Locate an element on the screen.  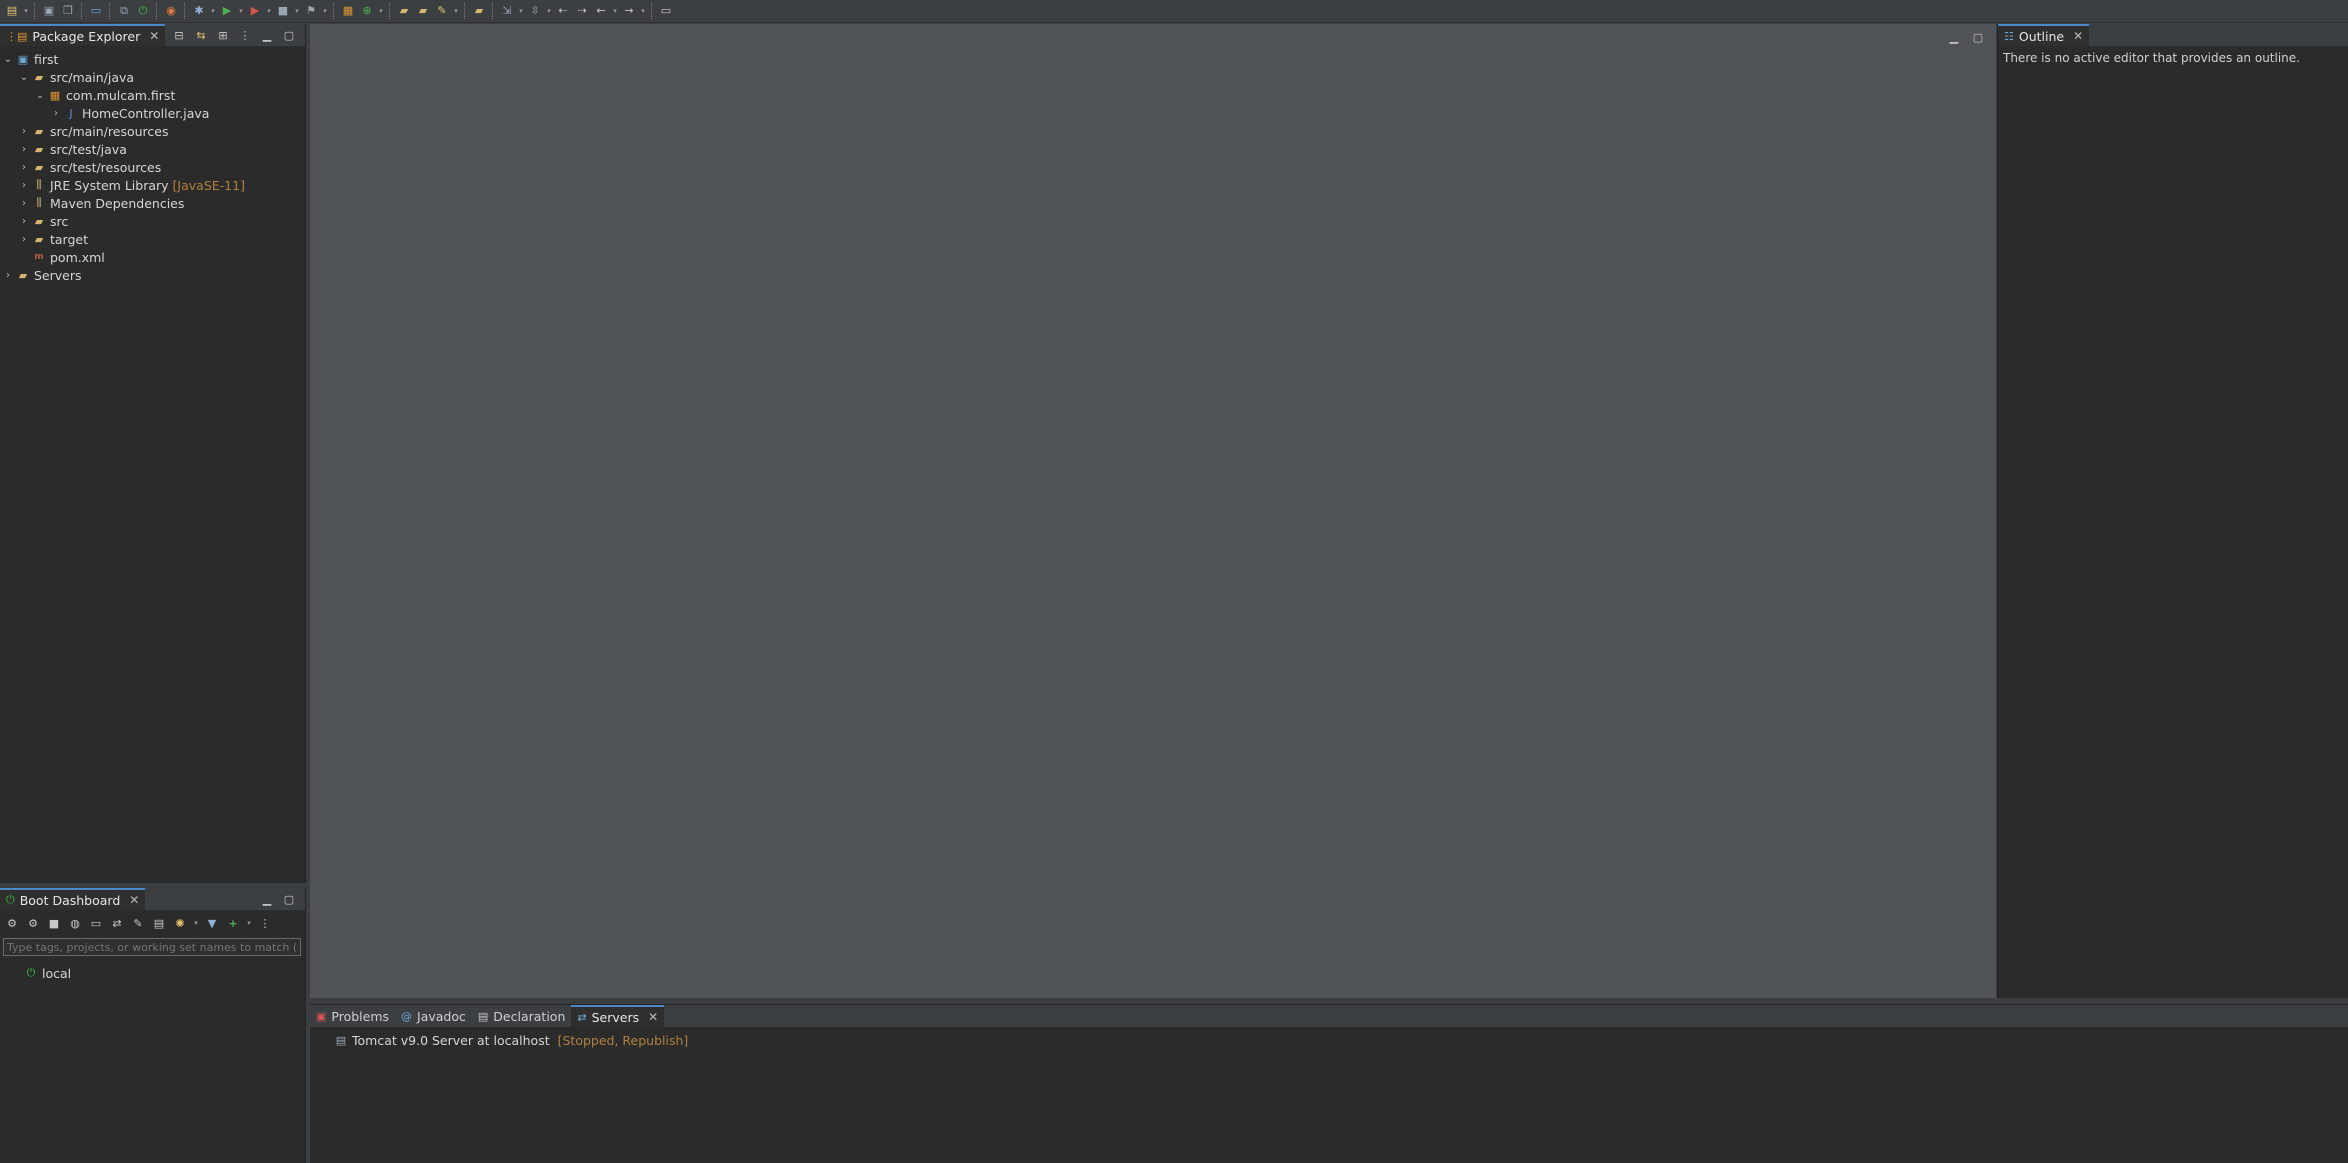
new-package-icon: ▦ is located at coordinates (348, 11).